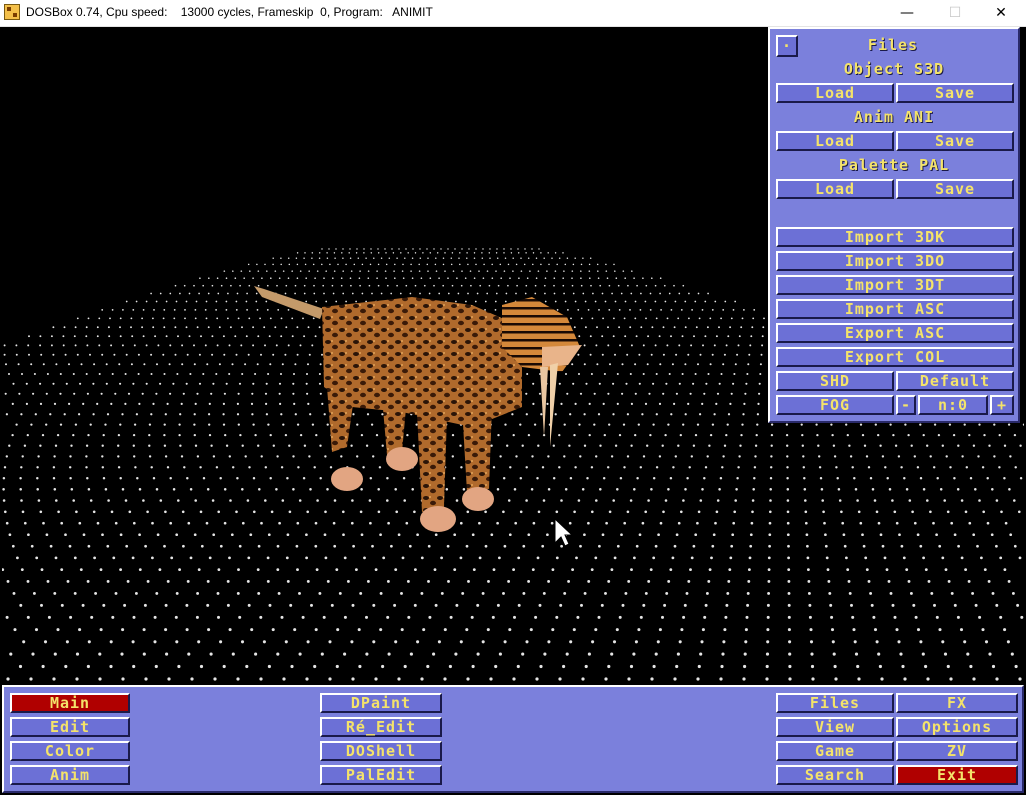  I want to click on files-tab-button: Files, so click(835, 703).